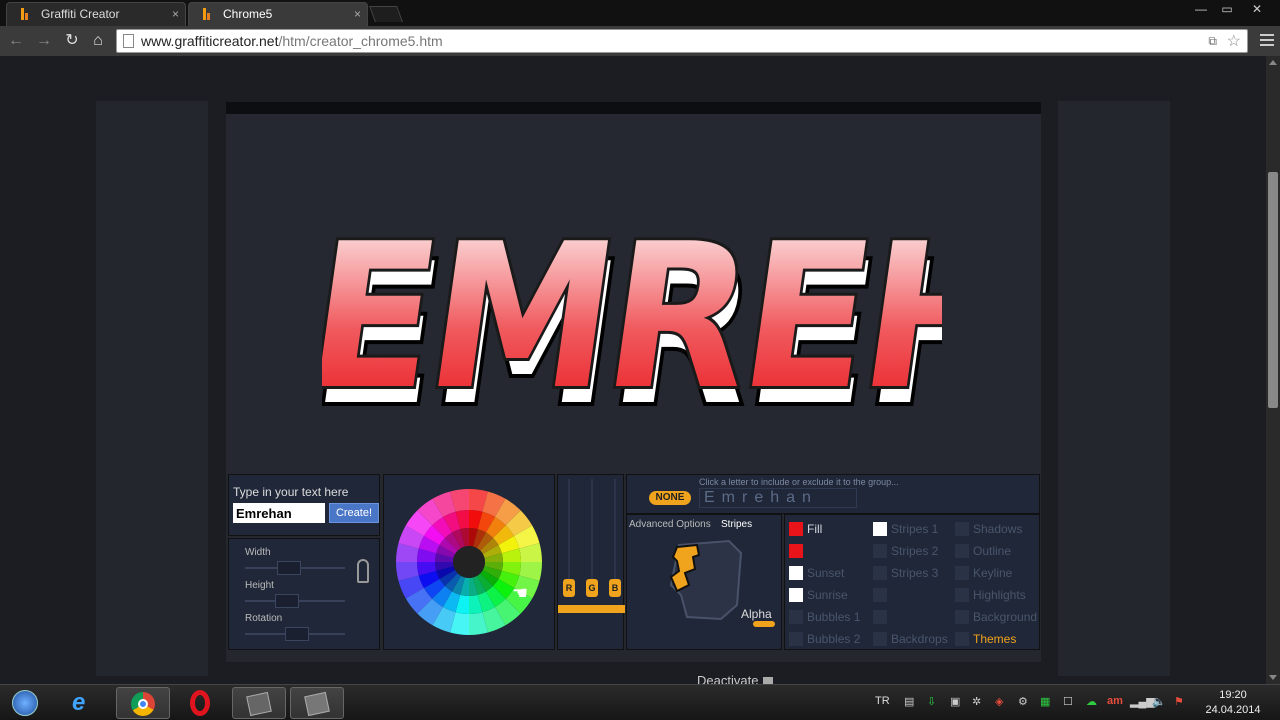  I want to click on color-wheel, so click(469, 562).